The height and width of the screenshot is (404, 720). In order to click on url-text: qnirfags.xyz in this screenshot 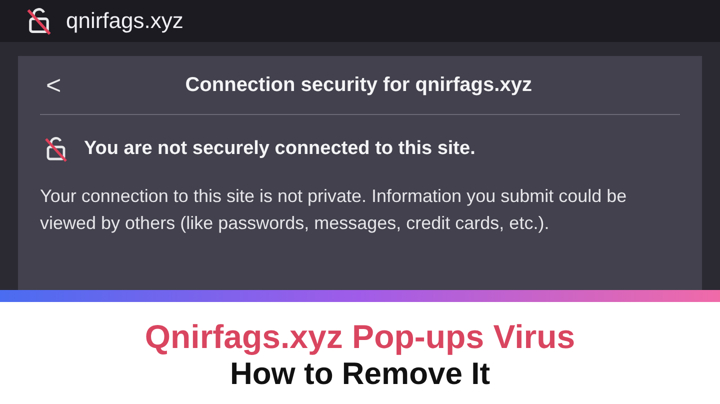, I will do `click(125, 21)`.